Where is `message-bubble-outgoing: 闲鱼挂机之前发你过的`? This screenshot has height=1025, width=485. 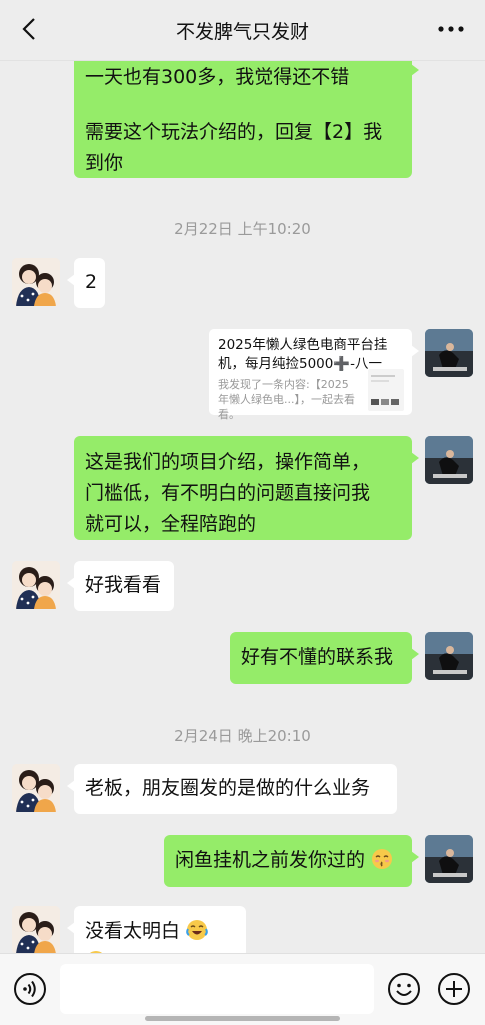
message-bubble-outgoing: 闲鱼挂机之前发你过的 is located at coordinates (291, 861).